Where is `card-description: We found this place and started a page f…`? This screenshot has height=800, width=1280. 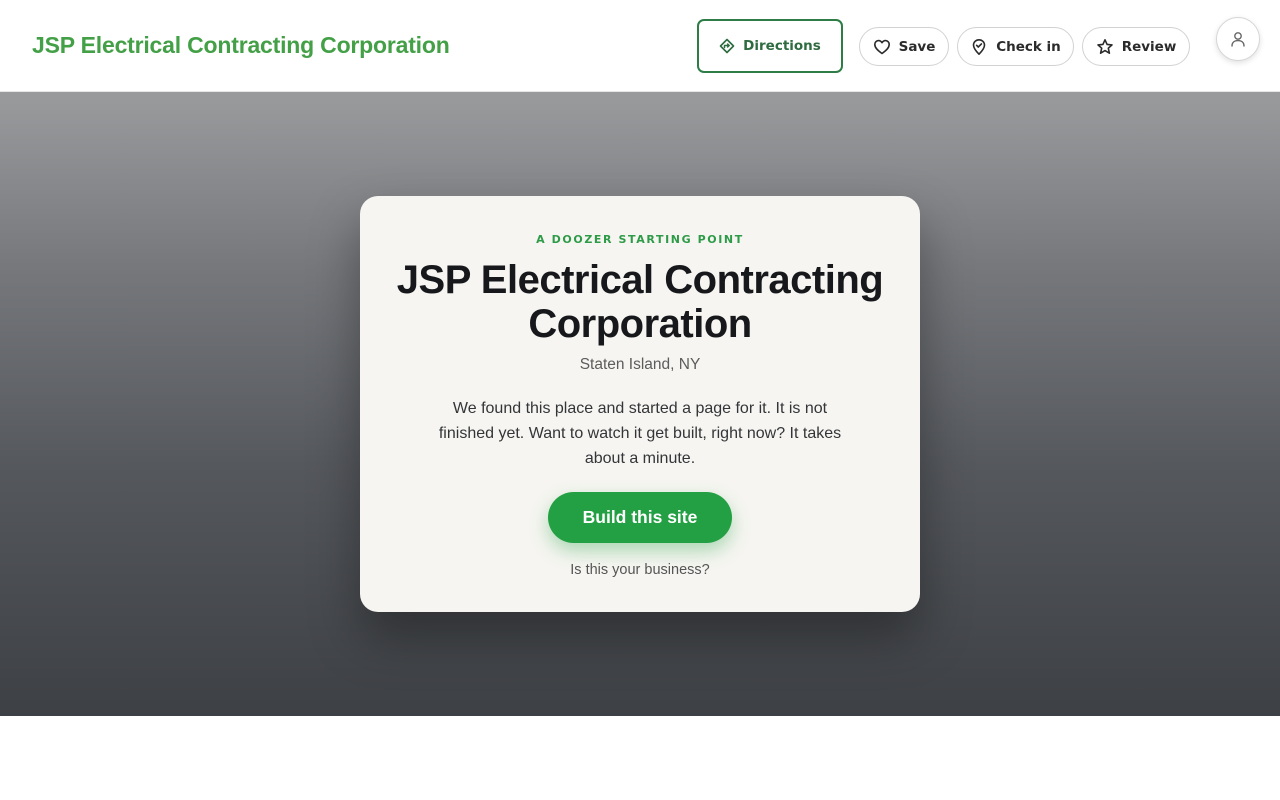 card-description: We found this place and started a page f… is located at coordinates (640, 433).